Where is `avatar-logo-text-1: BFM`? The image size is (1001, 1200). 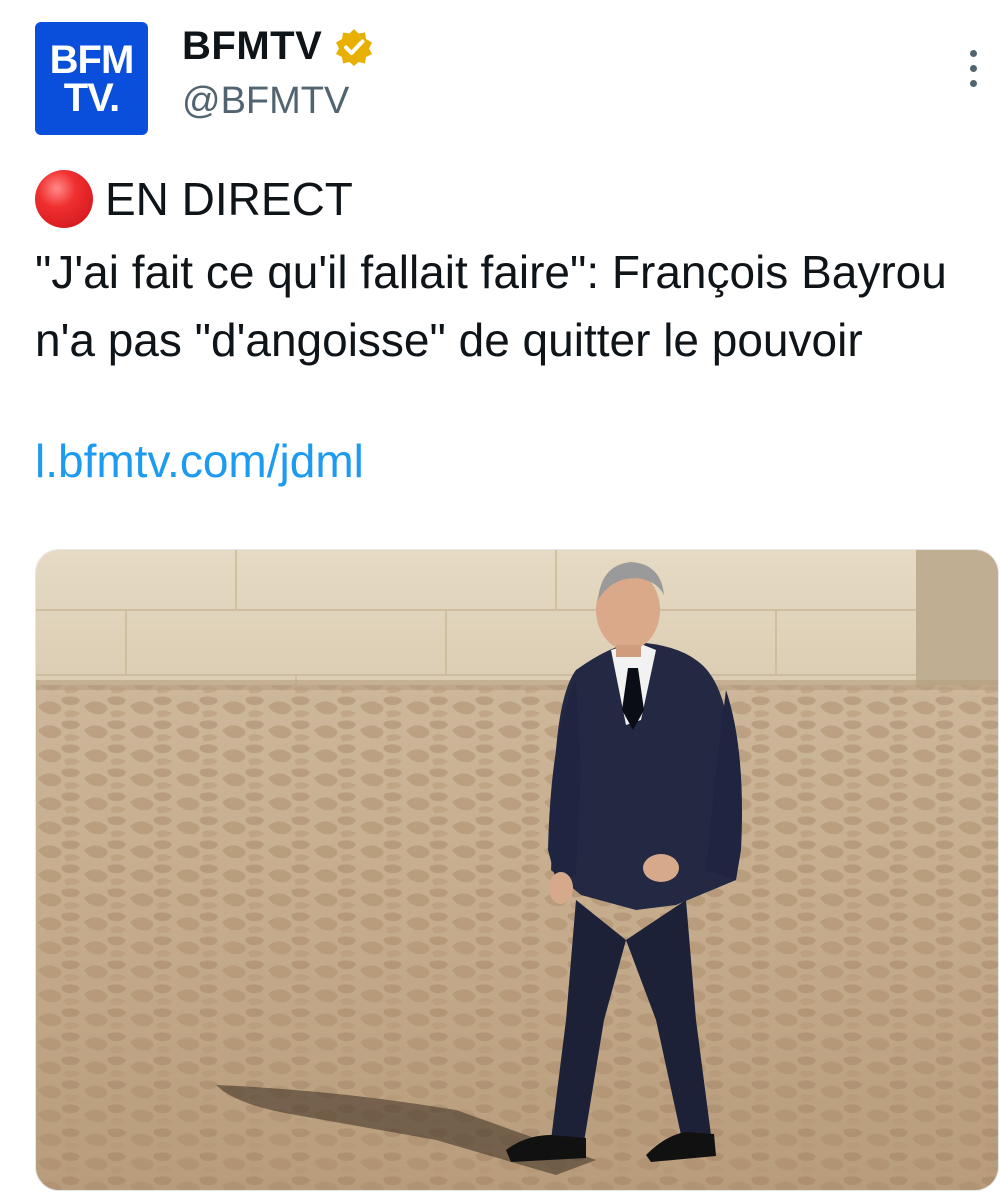
avatar-logo-text-1: BFM is located at coordinates (92, 59).